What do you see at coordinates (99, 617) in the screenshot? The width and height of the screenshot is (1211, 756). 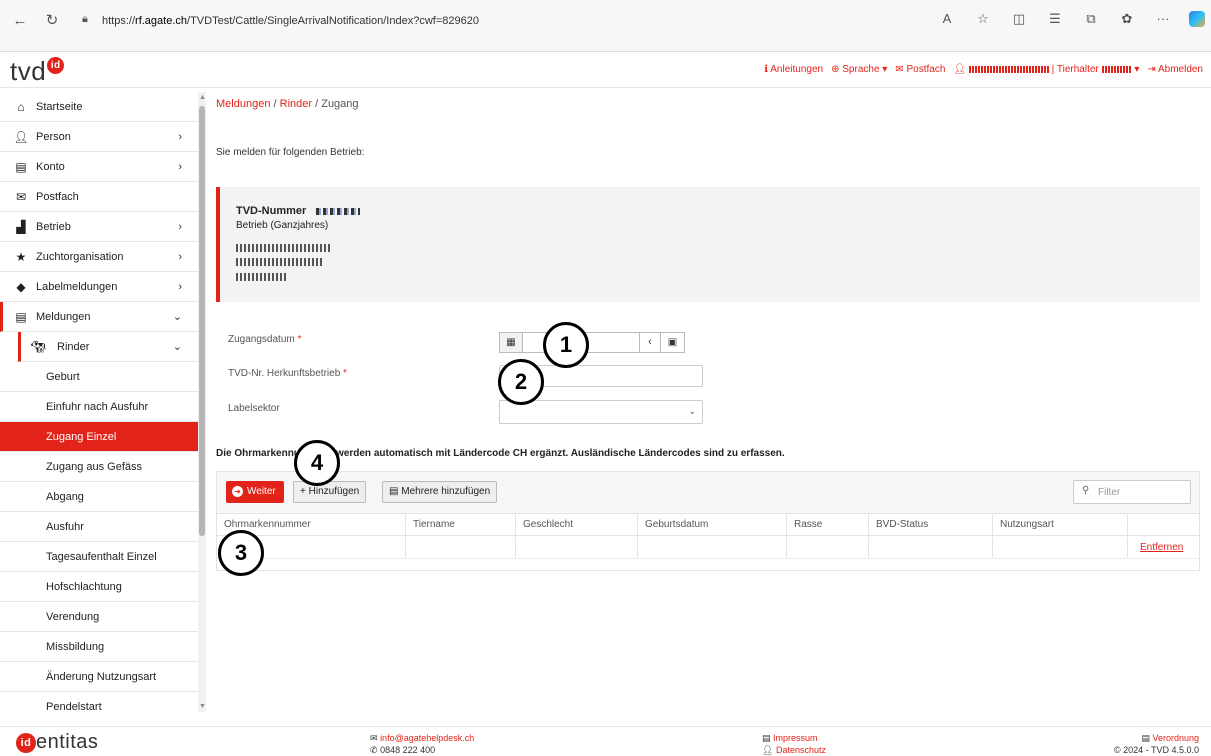 I see `sidebar-subitem-verendung: Verendung` at bounding box center [99, 617].